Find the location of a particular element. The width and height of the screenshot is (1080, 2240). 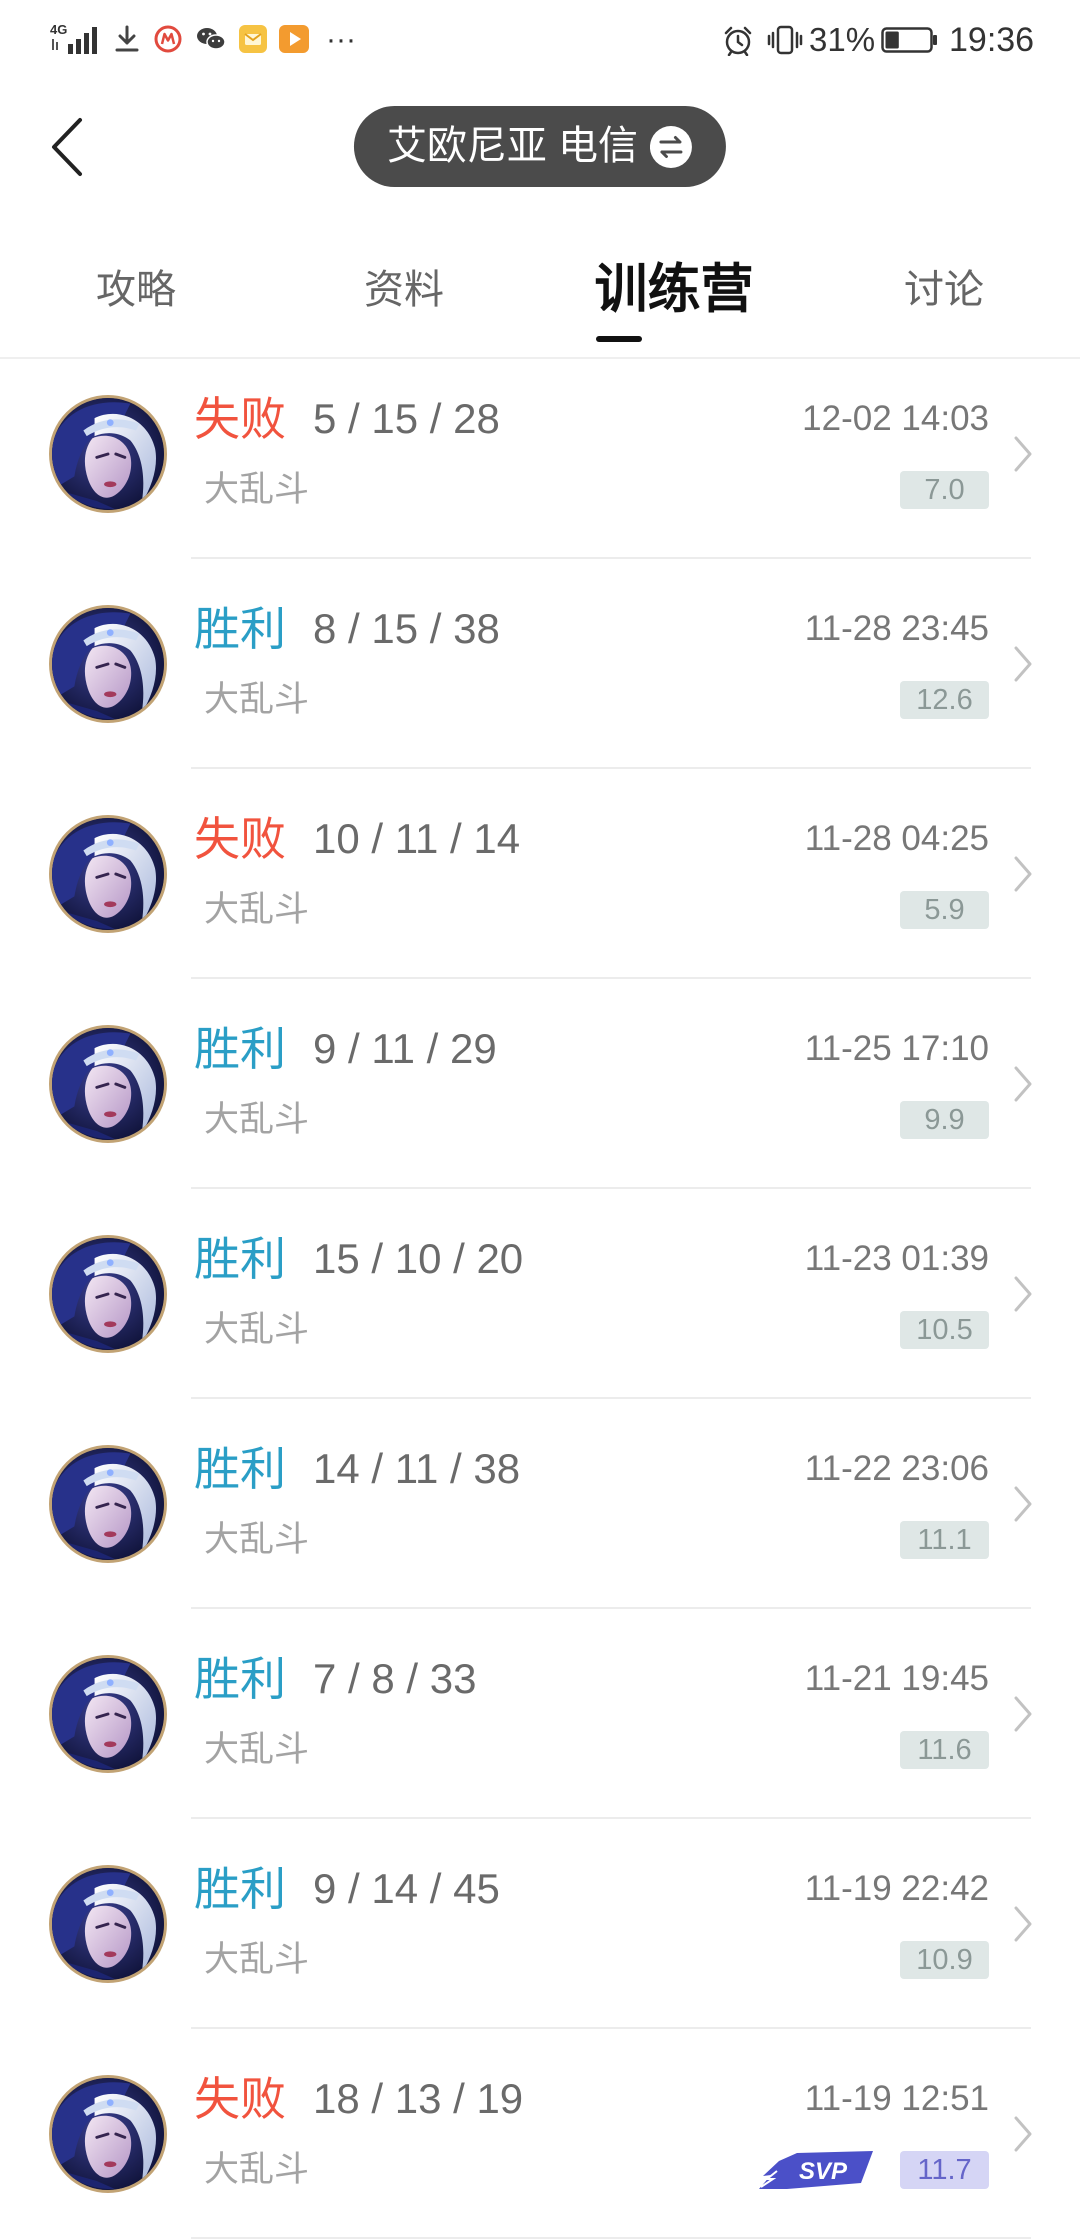

message-app-icon is located at coordinates (253, 39).